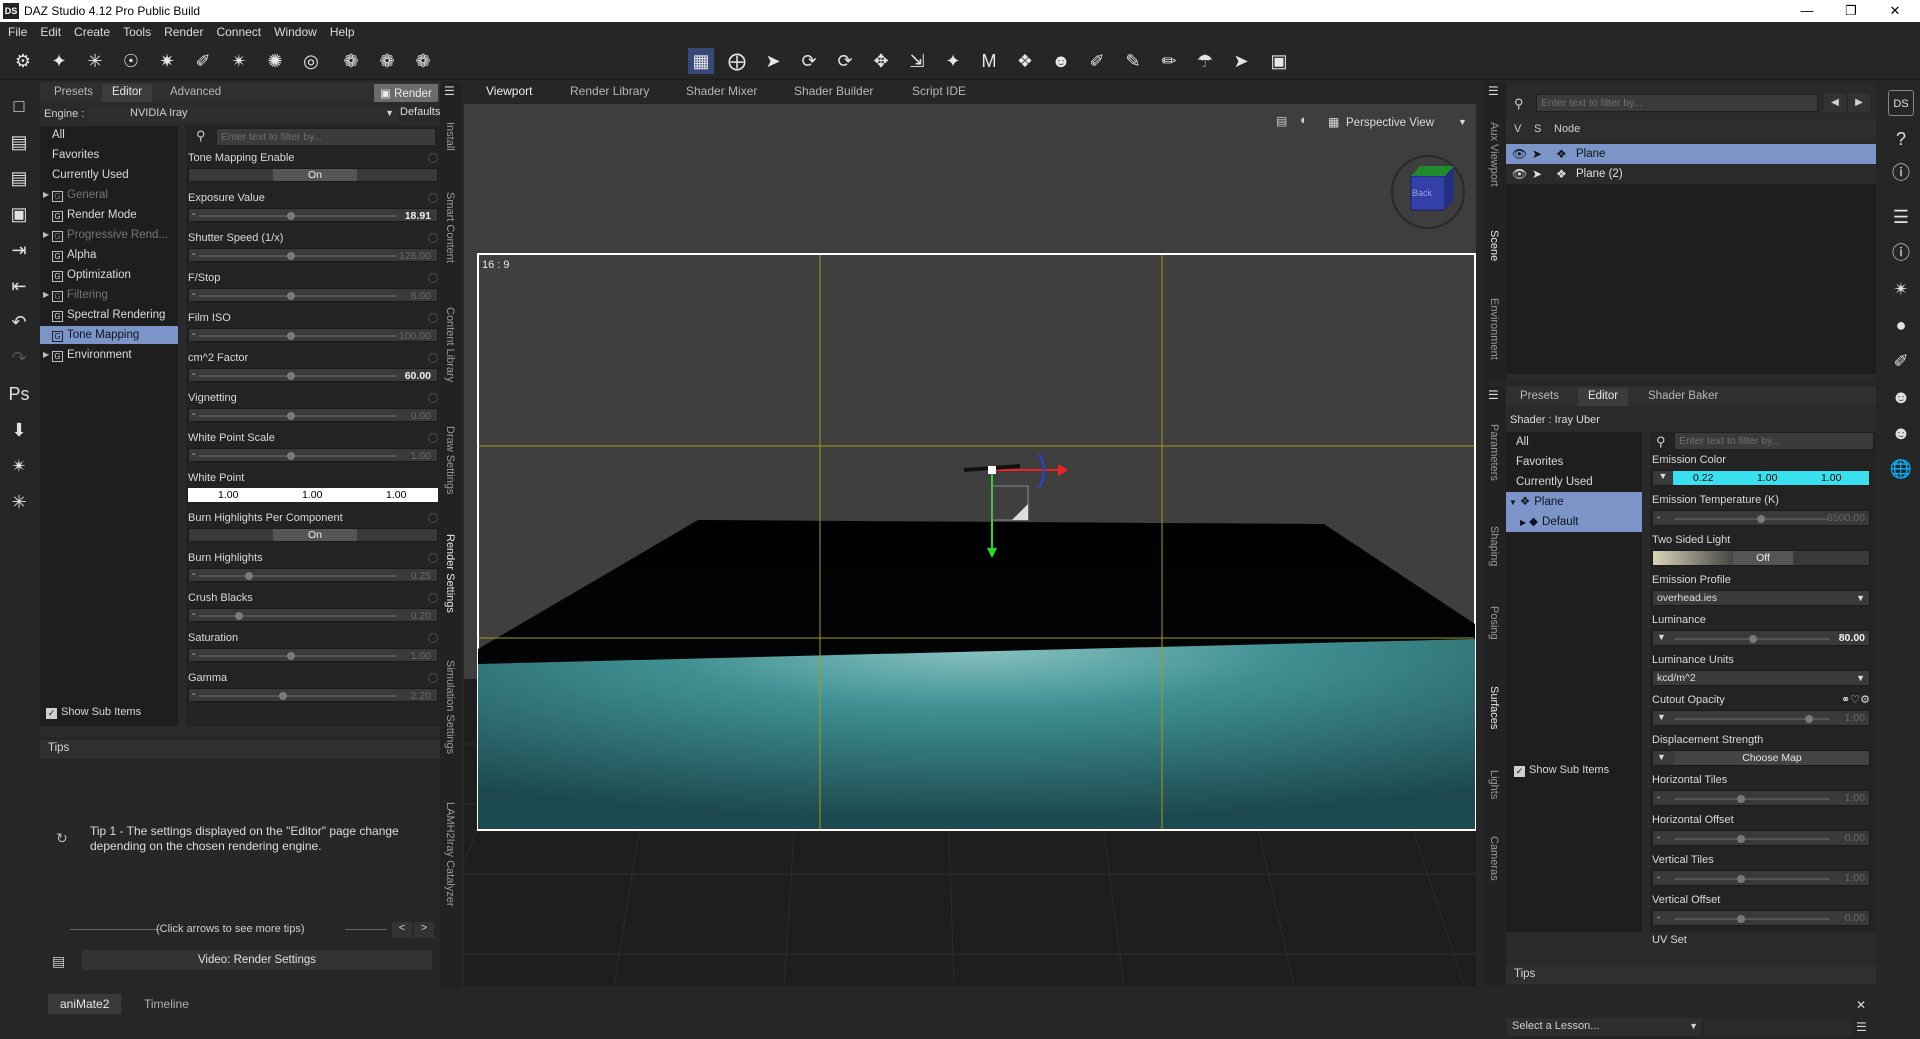  What do you see at coordinates (809, 61) in the screenshot?
I see `orbit-icon: ⟳` at bounding box center [809, 61].